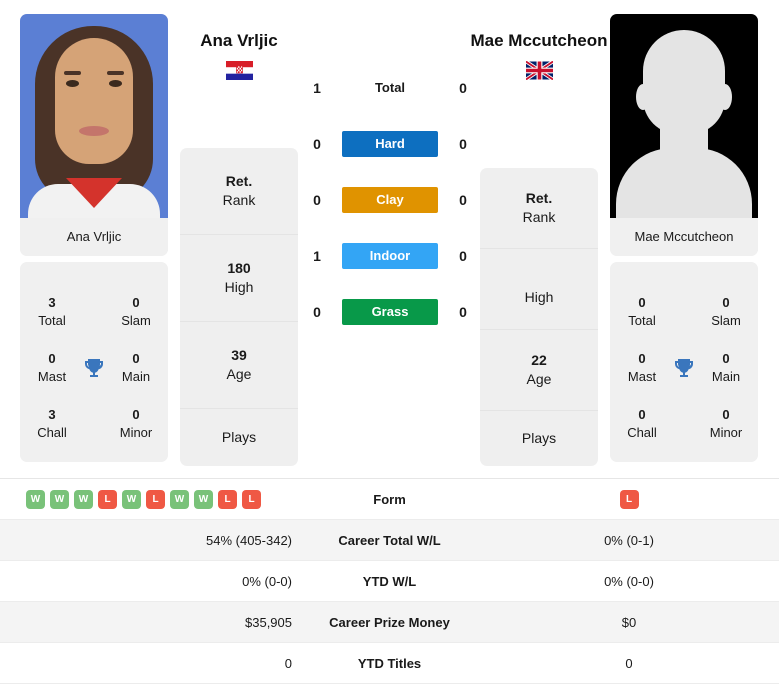 This screenshot has width=779, height=699. I want to click on value: 39, so click(239, 355).